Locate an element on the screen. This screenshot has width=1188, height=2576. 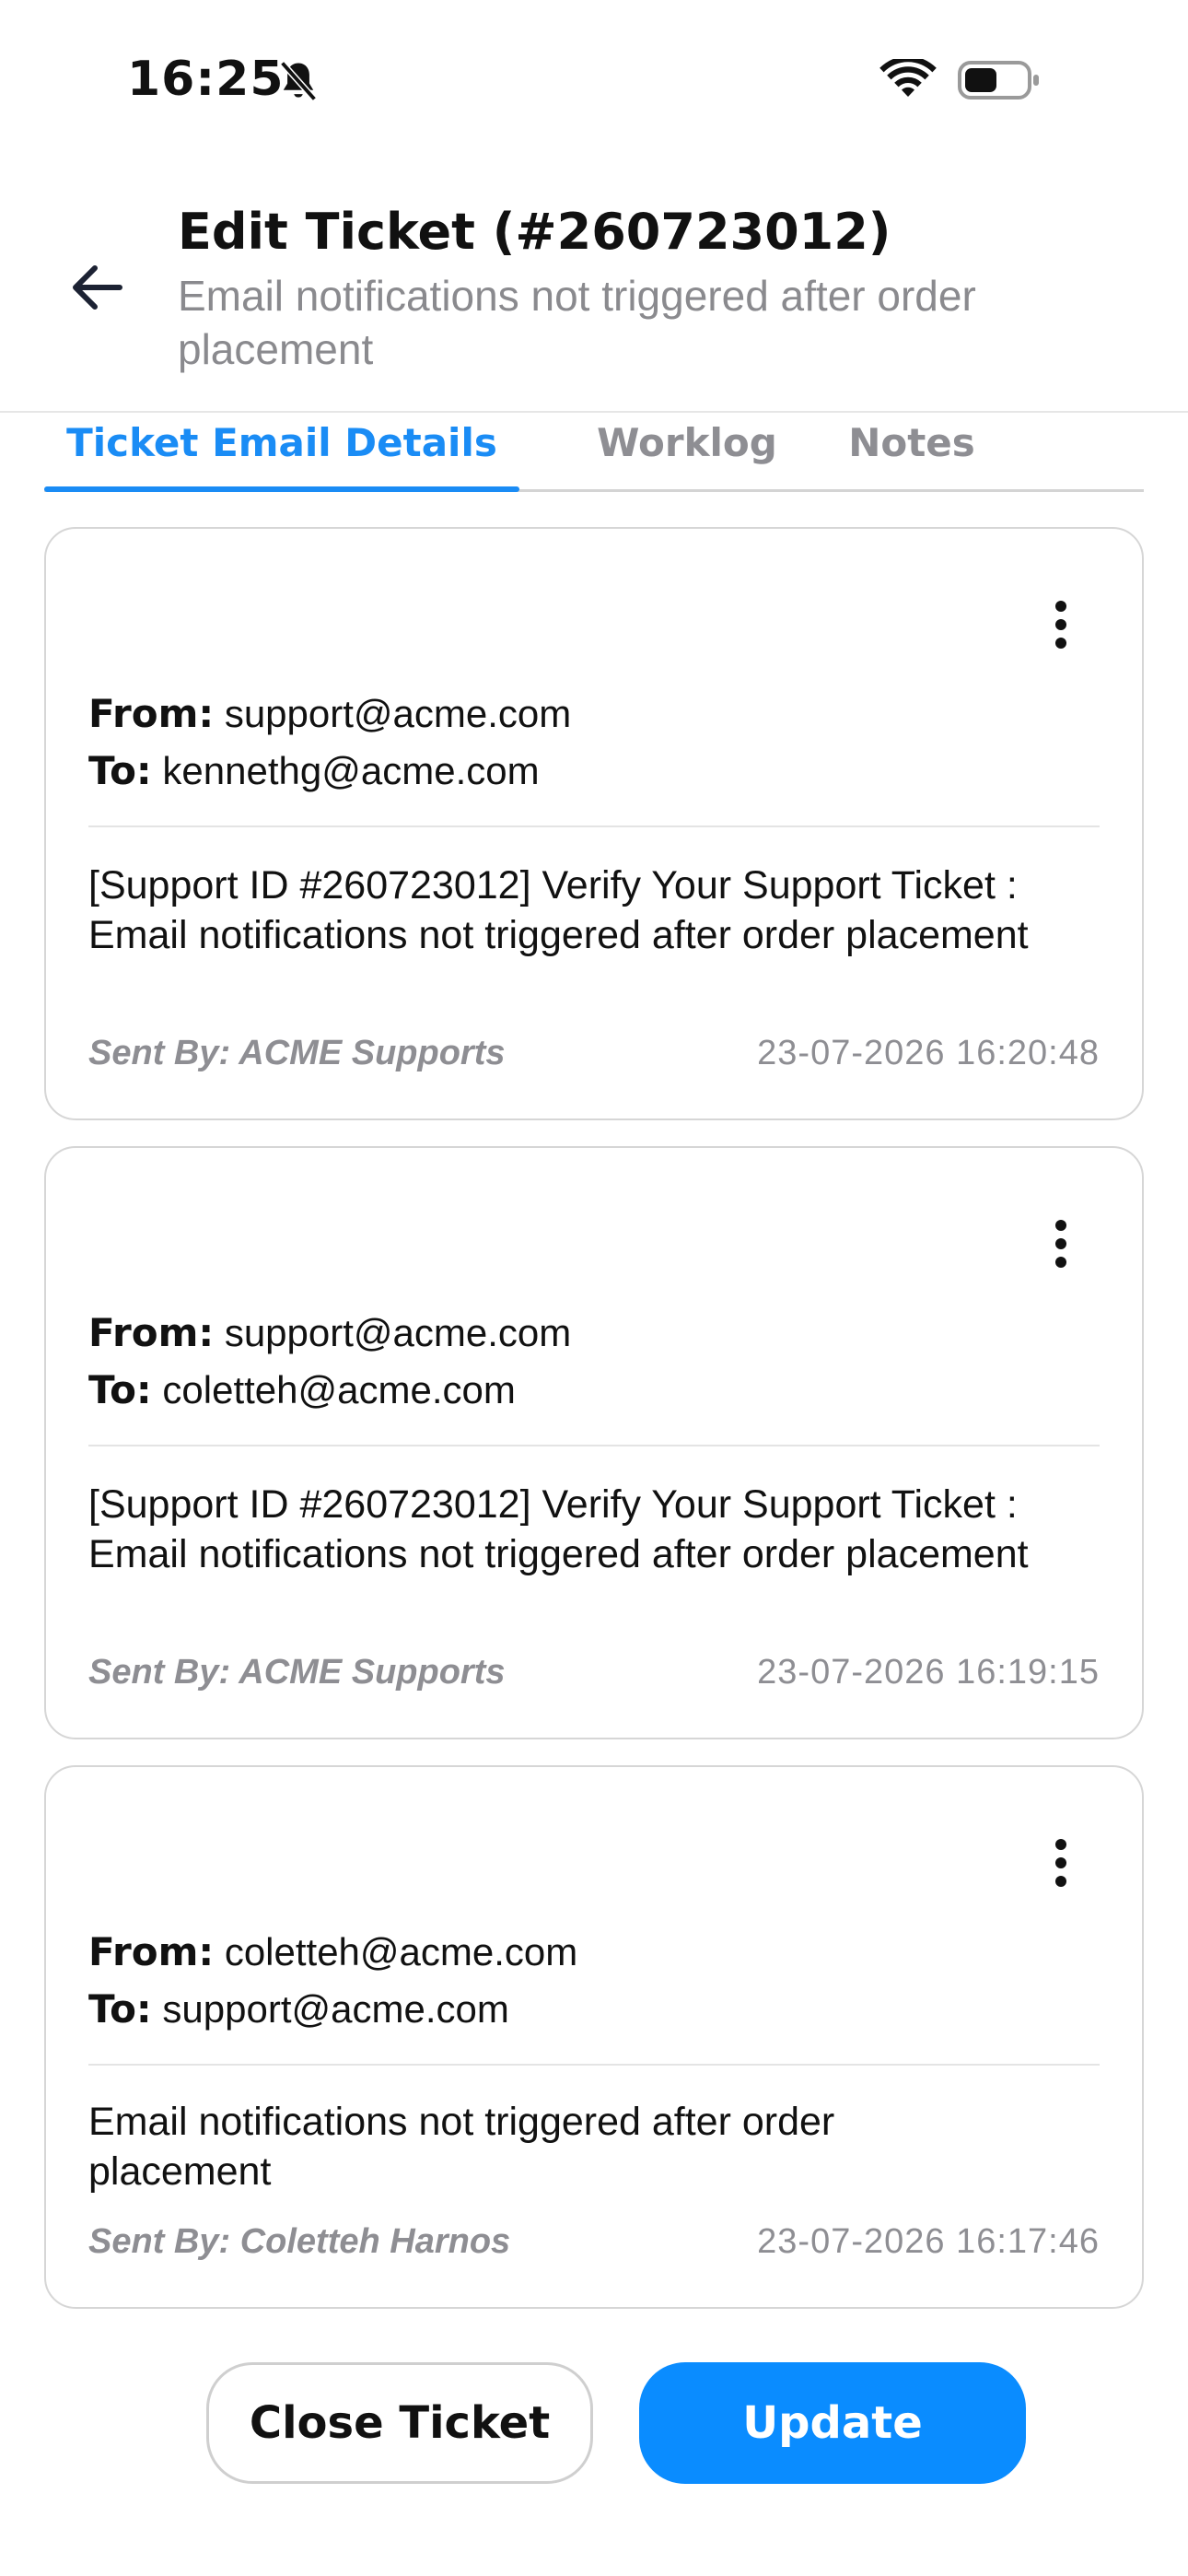
close-ticket-button: Close Ticket is located at coordinates (399, 2423).